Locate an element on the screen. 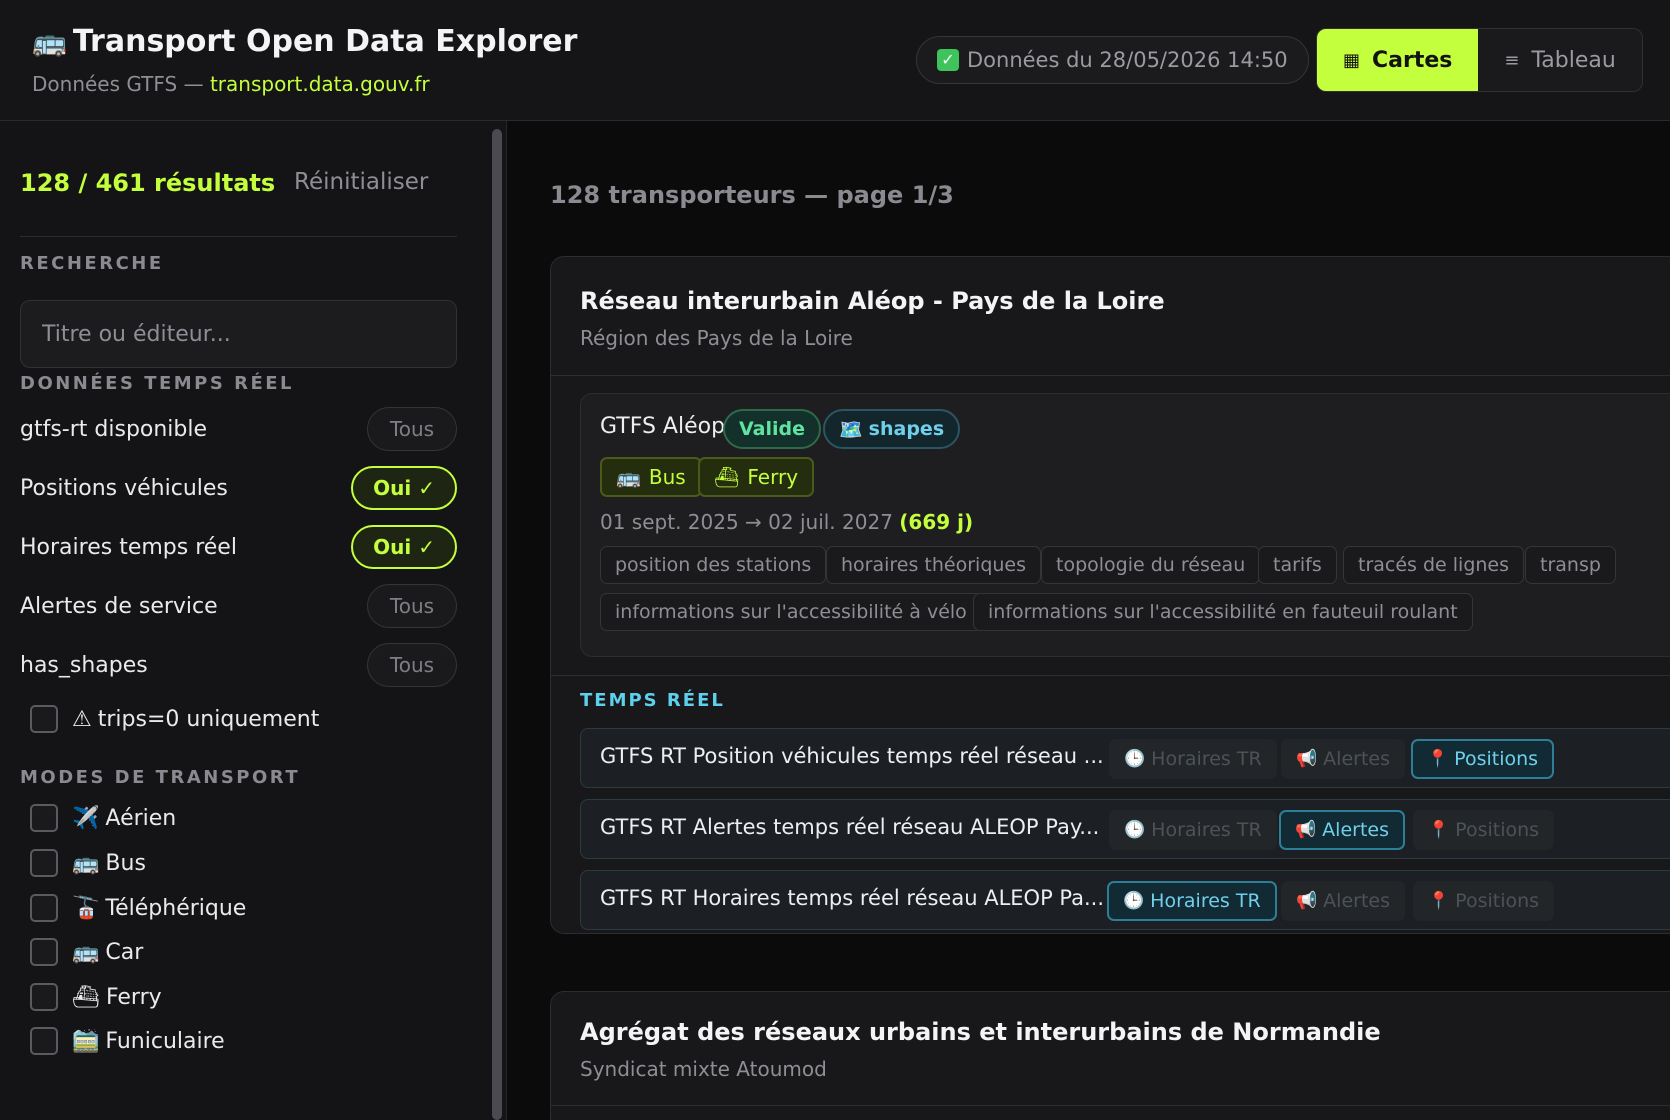 This screenshot has width=1670, height=1120. shapes-label: shapes is located at coordinates (906, 429).